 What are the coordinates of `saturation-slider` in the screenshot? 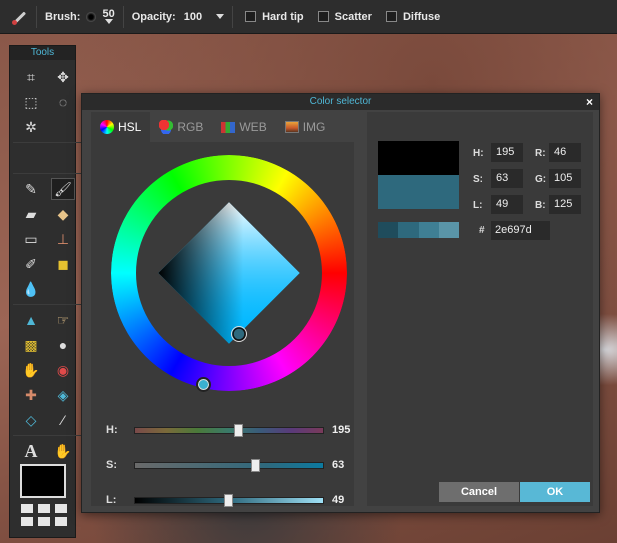 It's located at (229, 465).